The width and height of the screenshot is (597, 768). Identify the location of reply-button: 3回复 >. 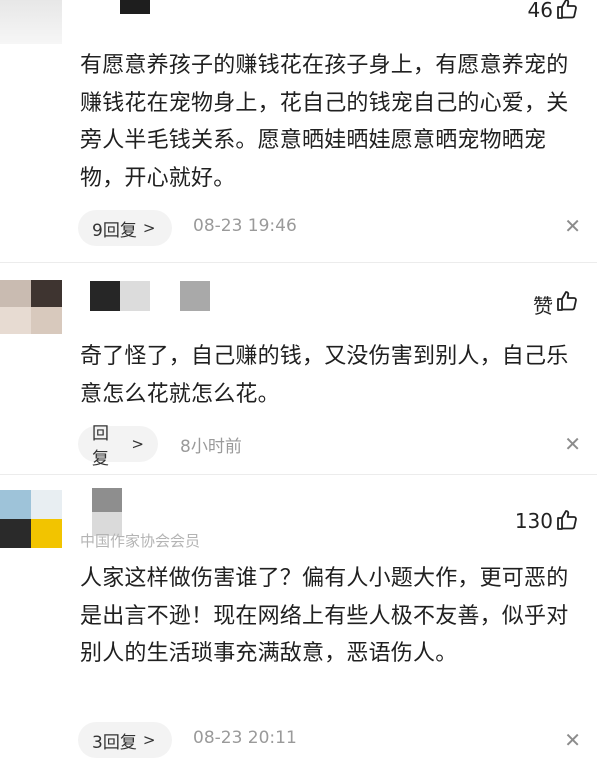
(125, 740).